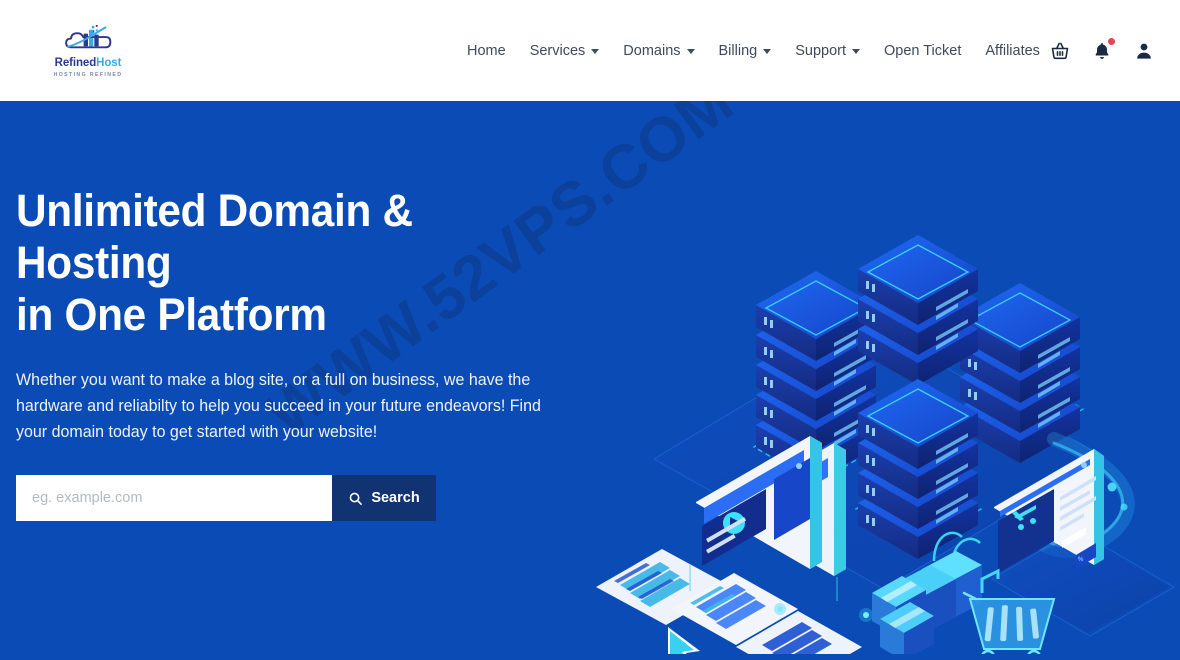 The image size is (1180, 660). What do you see at coordinates (109, 63) in the screenshot?
I see `logo-name-part2: Host` at bounding box center [109, 63].